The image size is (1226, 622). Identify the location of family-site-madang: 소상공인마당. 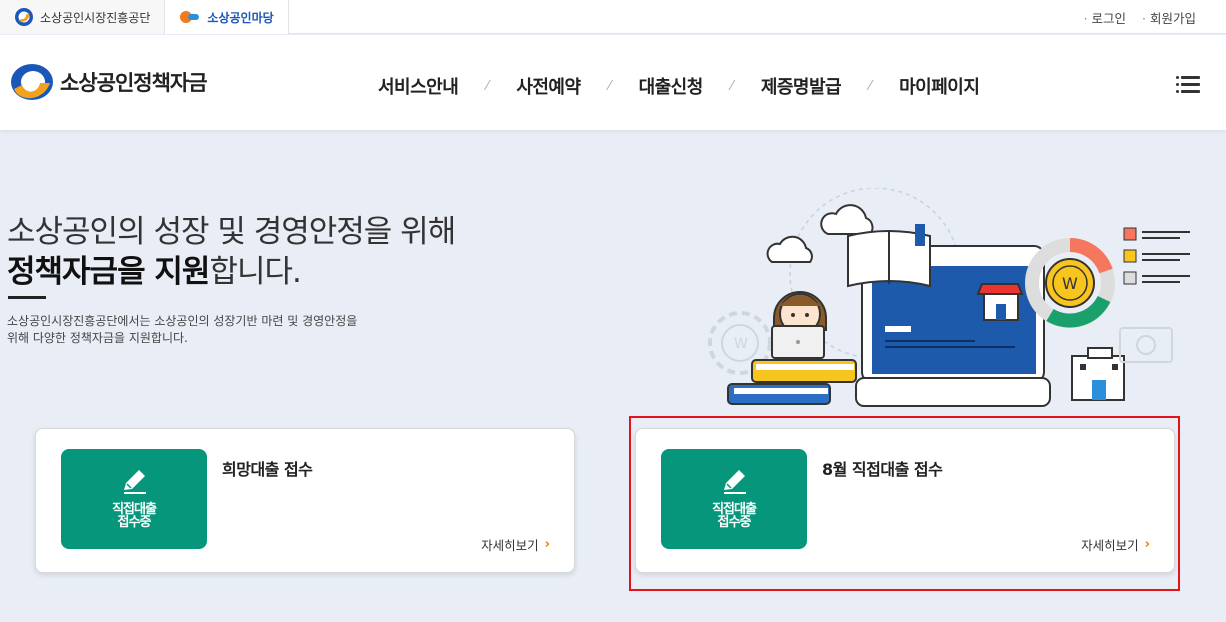
(227, 17).